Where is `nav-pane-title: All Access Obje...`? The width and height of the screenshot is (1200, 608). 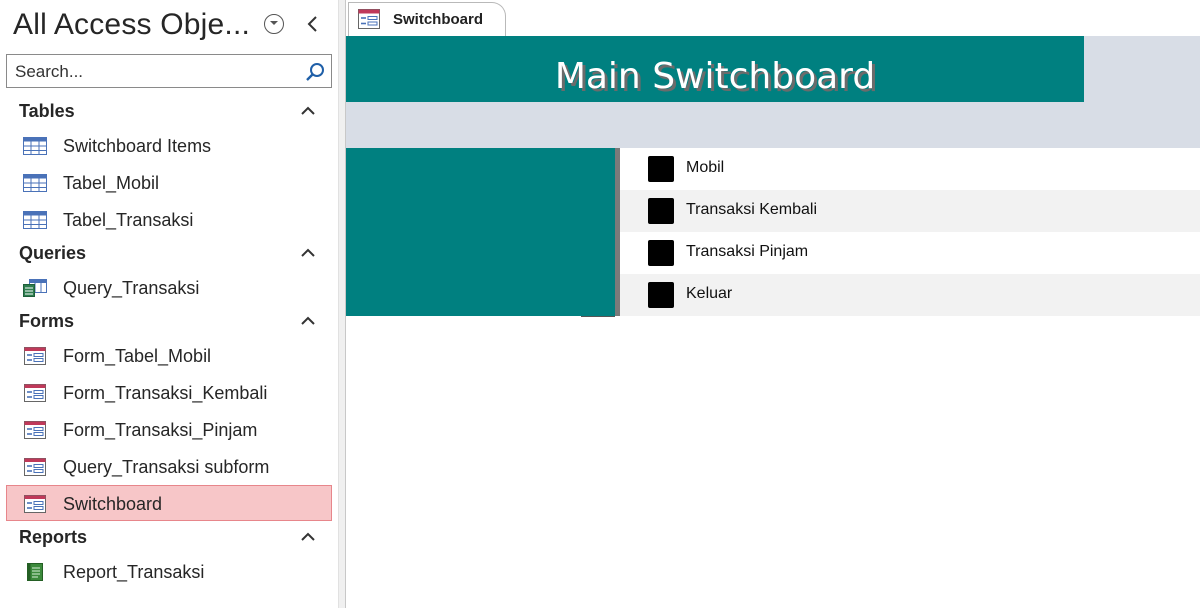
nav-pane-title: All Access Obje... is located at coordinates (131, 25).